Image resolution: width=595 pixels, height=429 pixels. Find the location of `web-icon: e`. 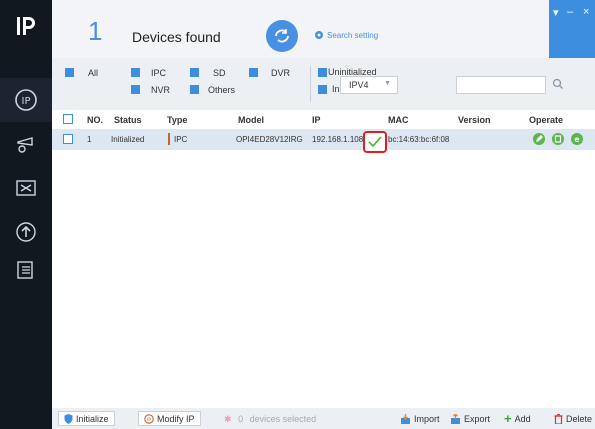

web-icon: e is located at coordinates (577, 139).